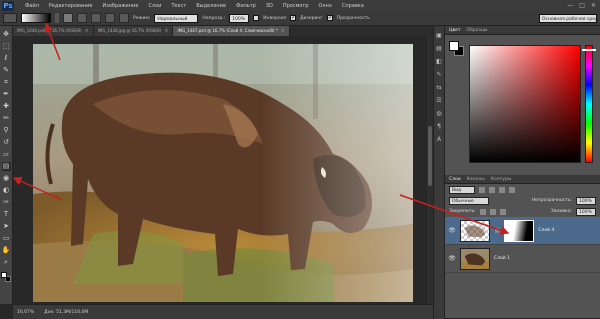  I want to click on shape-filter-icon, so click(512, 189).